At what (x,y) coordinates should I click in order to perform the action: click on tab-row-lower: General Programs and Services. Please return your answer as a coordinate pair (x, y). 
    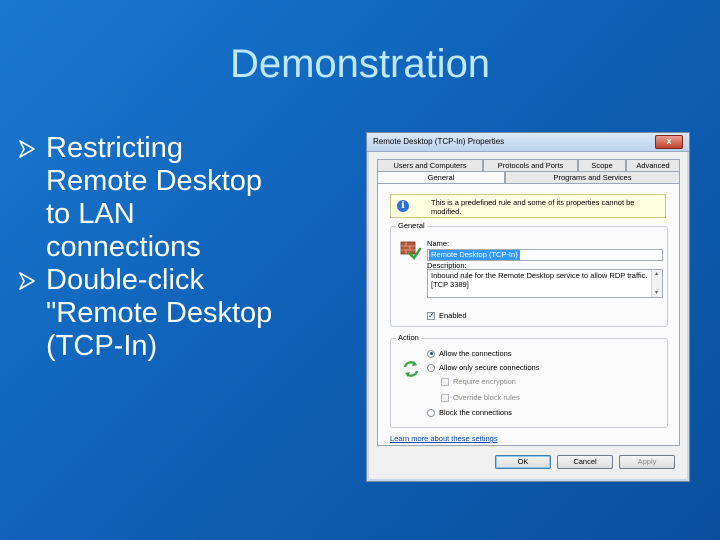
    Looking at the image, I should click on (528, 177).